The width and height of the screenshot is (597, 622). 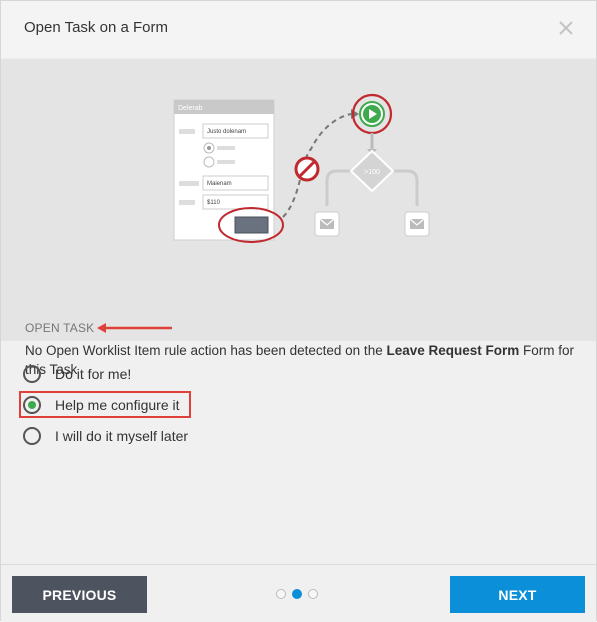 I want to click on option-label: I will do it myself later, so click(x=122, y=436).